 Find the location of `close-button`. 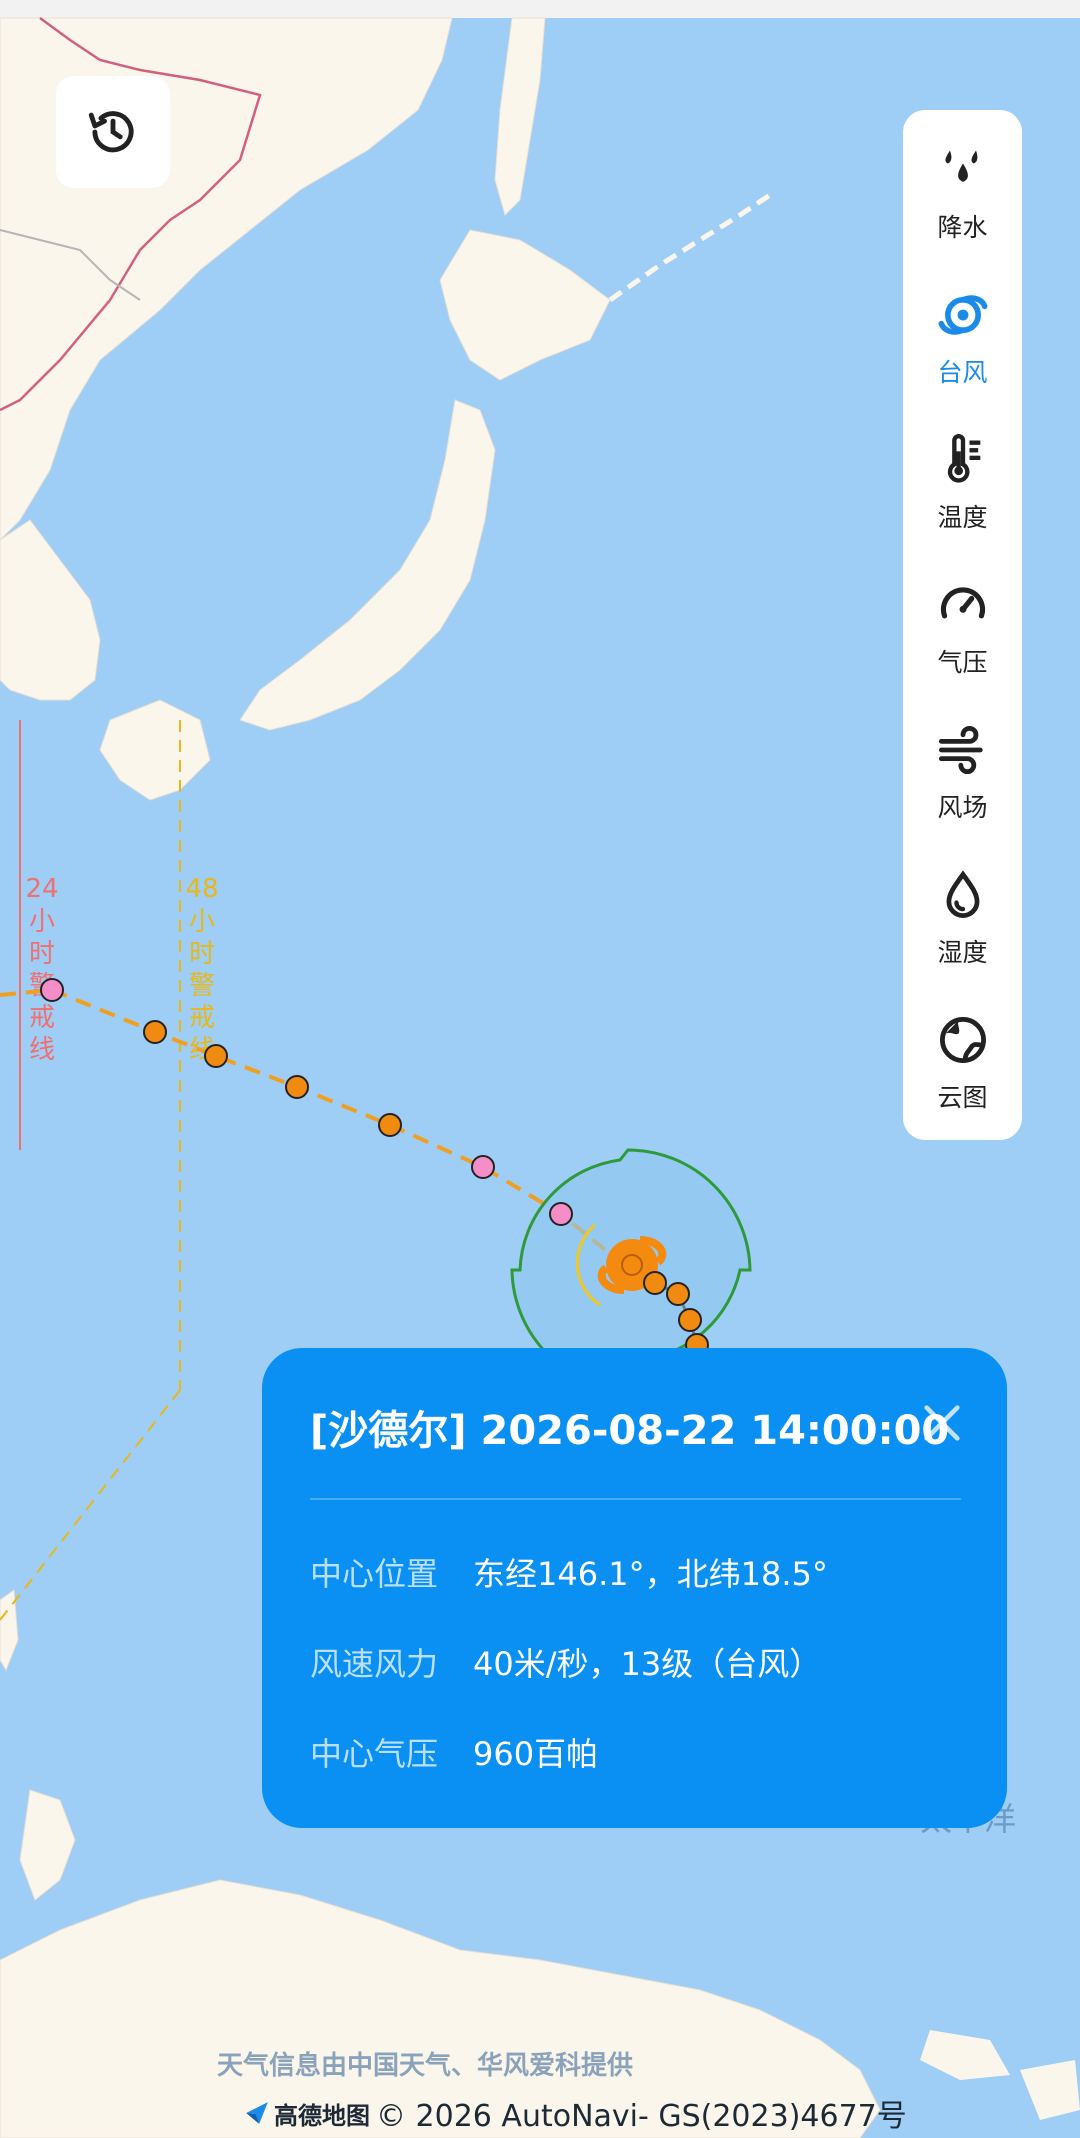

close-button is located at coordinates (942, 1423).